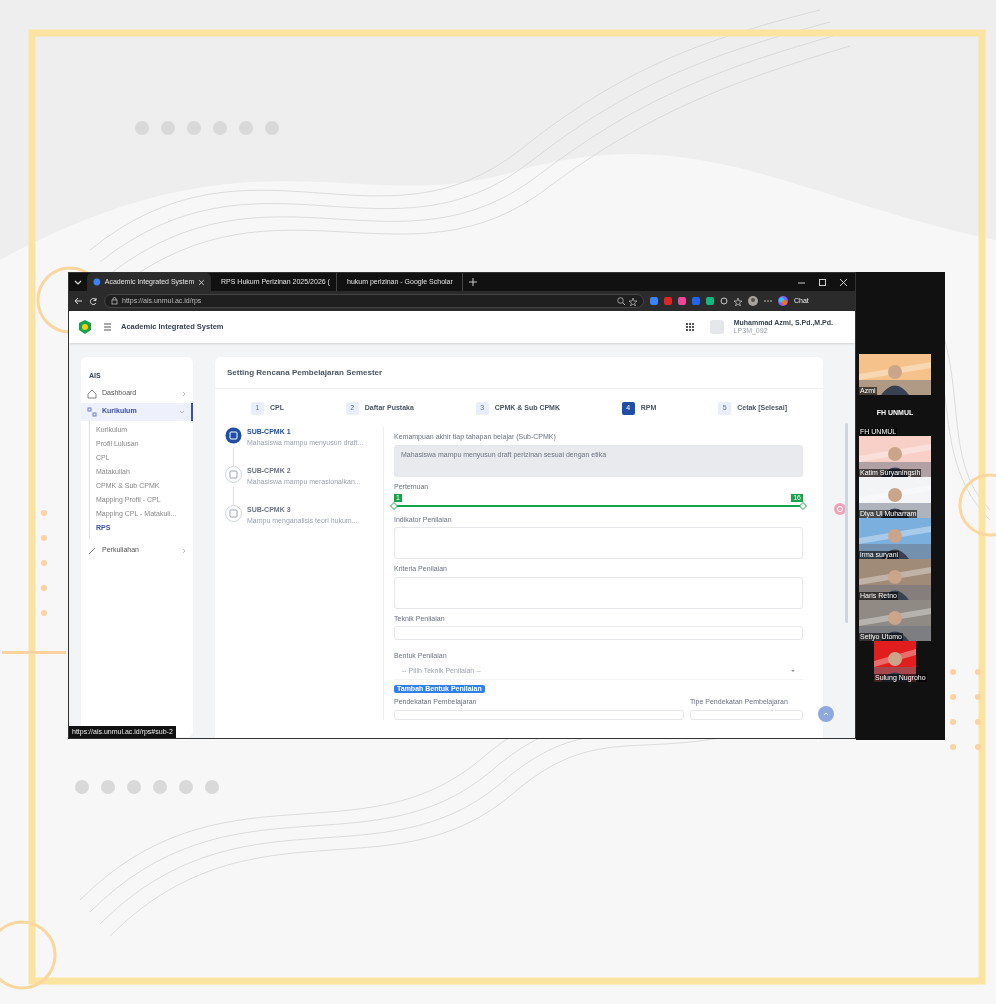 Image resolution: width=996 pixels, height=1004 pixels. I want to click on page-title: Setting Rencana Pembelajaran Semester, so click(305, 372).